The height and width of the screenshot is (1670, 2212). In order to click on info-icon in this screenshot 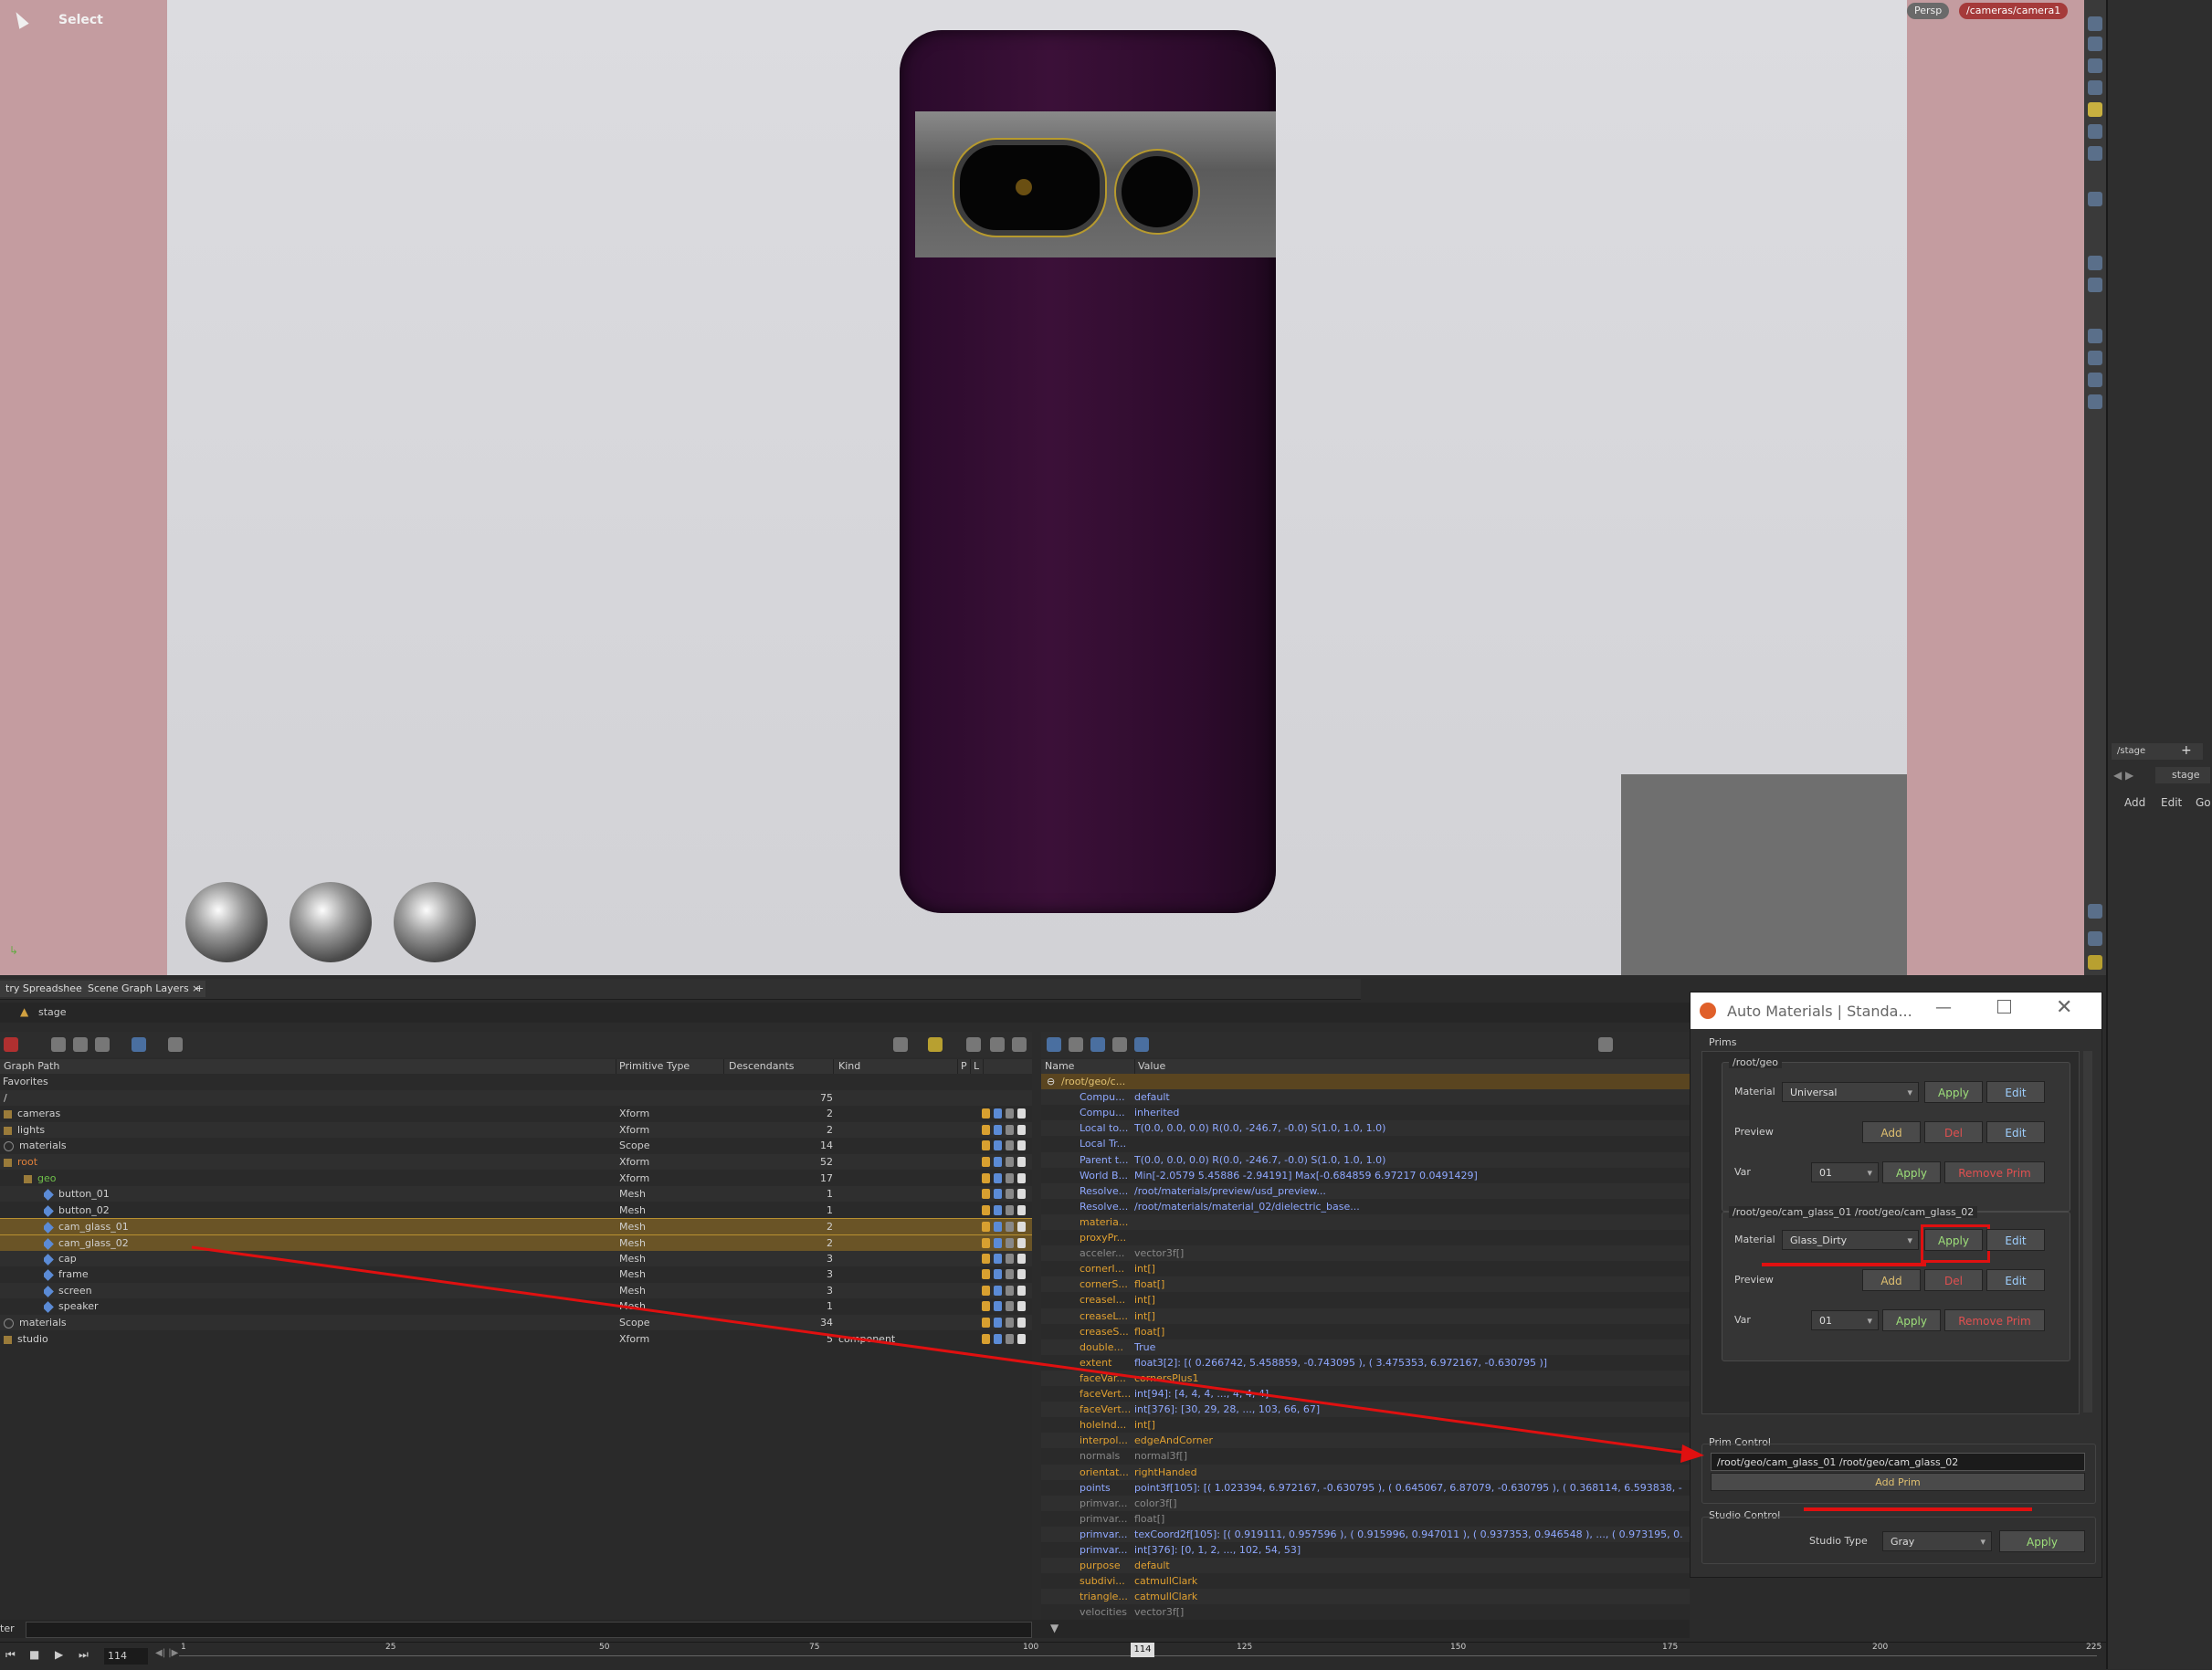, I will do `click(2095, 938)`.